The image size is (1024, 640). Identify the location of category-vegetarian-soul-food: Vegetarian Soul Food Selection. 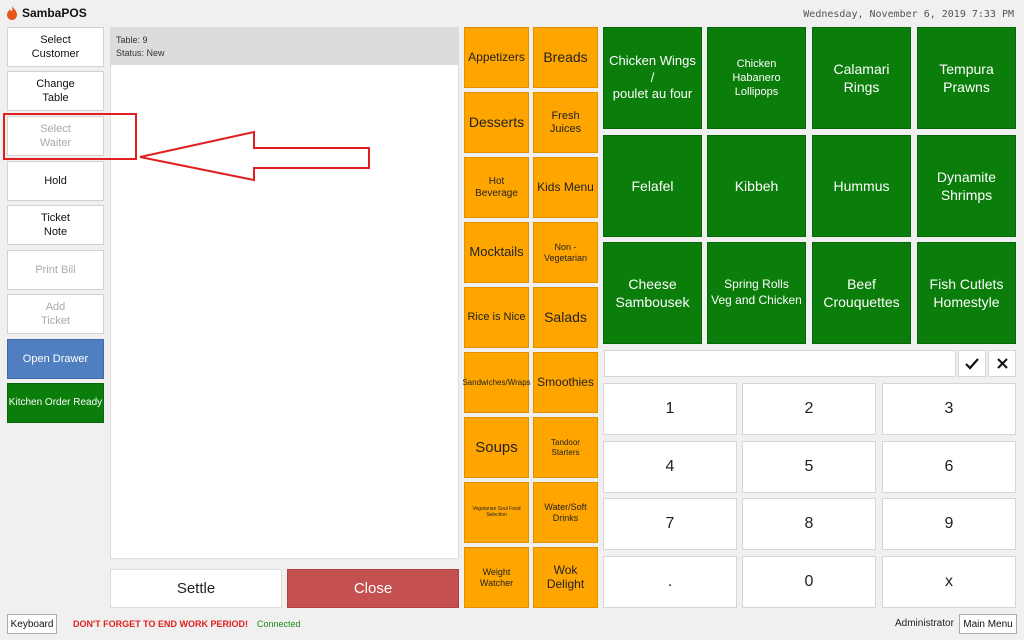
(496, 512).